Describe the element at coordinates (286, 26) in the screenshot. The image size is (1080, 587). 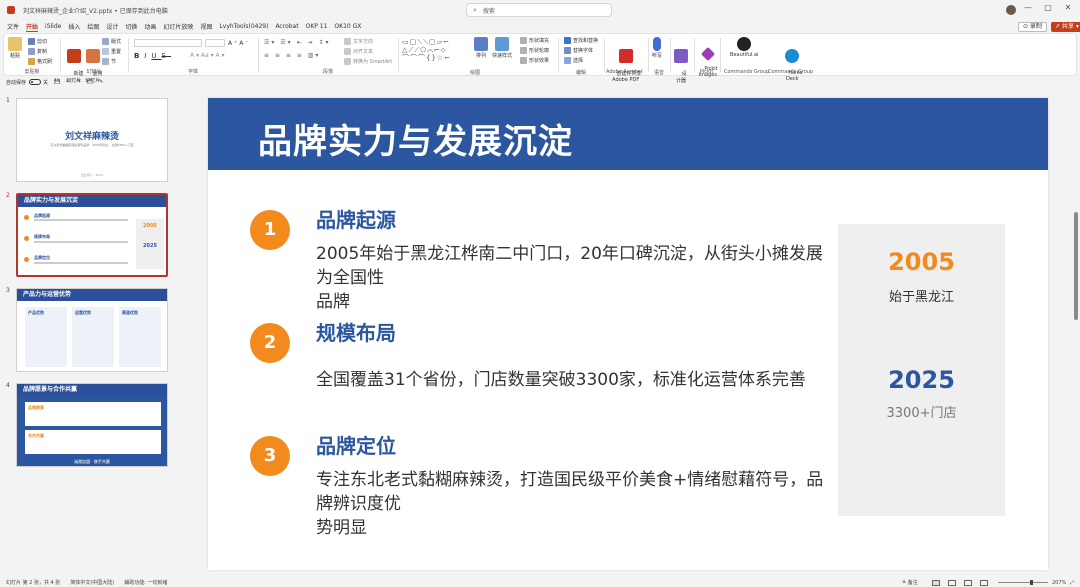
I see `tab-acrobat: Acrobat` at that location.